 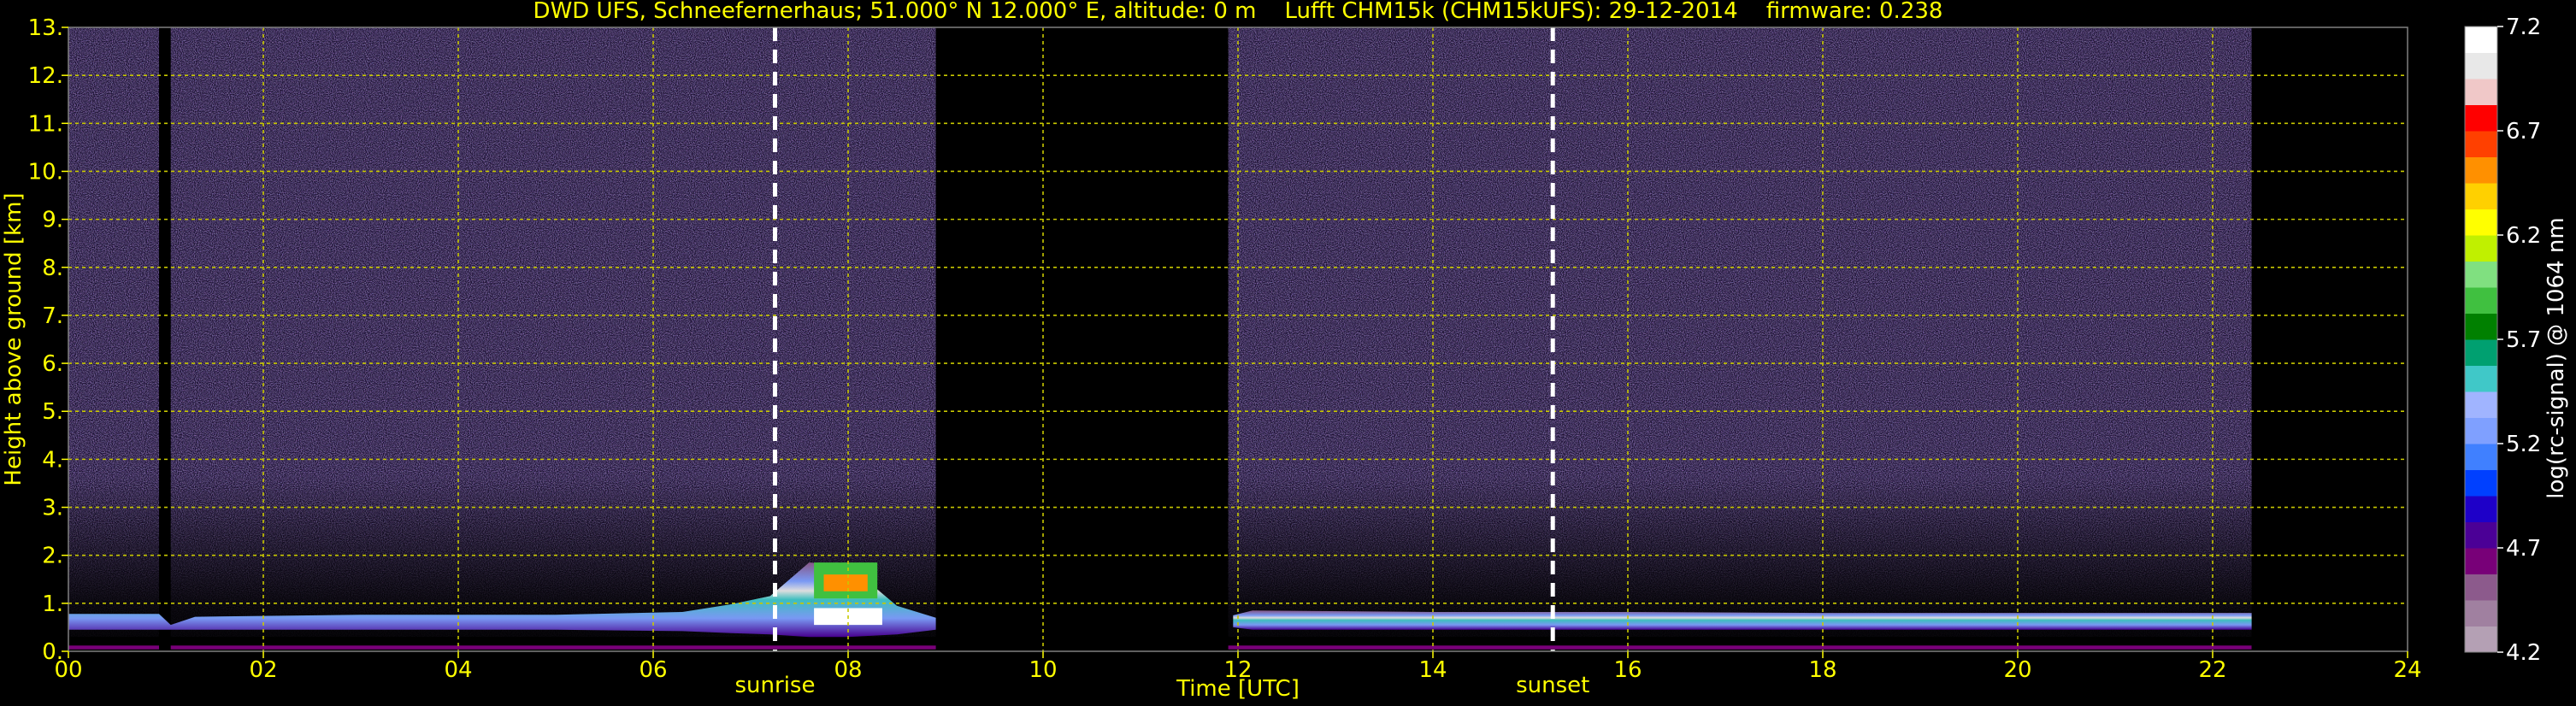 I want to click on y-tick-label-3: 3., so click(x=52, y=508).